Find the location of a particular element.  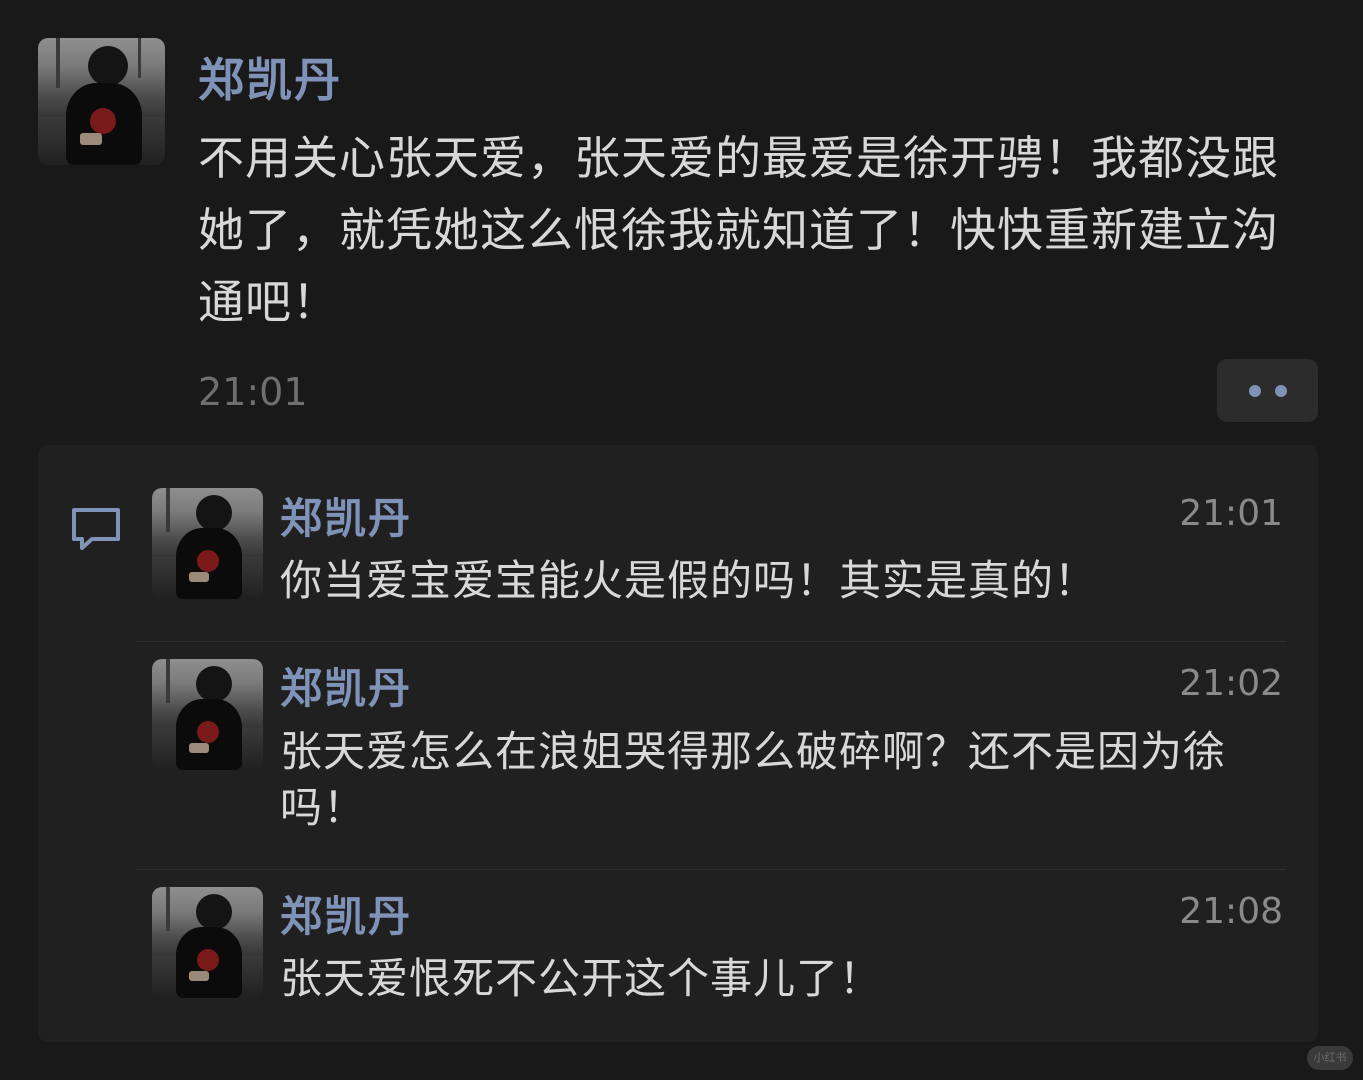

reply-time: 21:01 is located at coordinates (1231, 513).